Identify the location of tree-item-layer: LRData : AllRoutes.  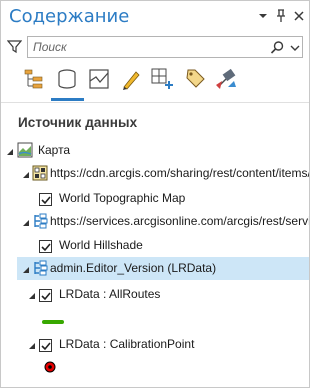
(155, 295).